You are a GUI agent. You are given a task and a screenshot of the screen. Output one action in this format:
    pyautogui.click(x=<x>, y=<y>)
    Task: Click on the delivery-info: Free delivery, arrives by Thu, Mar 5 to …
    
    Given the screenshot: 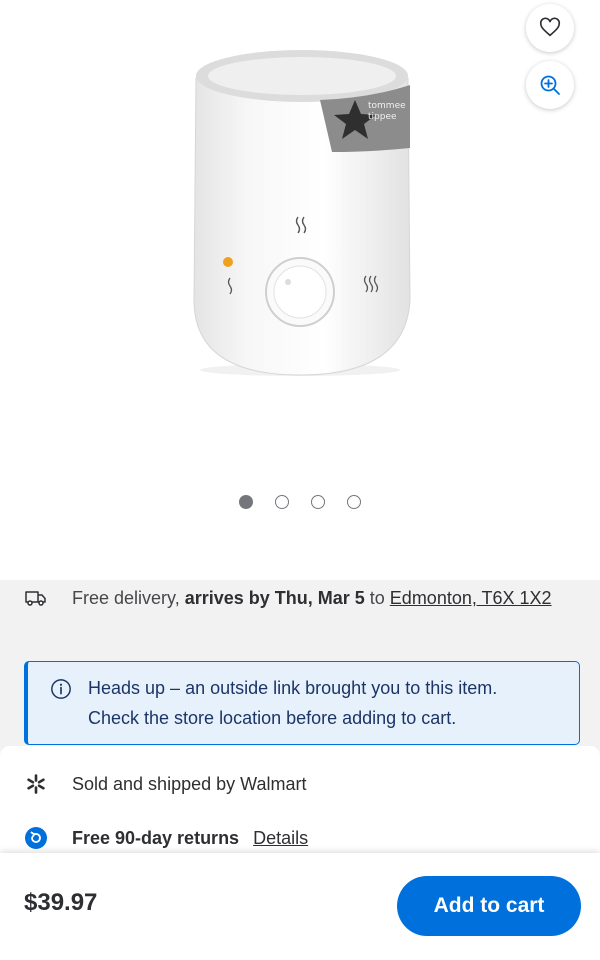 What is the action you would take?
    pyautogui.click(x=304, y=598)
    